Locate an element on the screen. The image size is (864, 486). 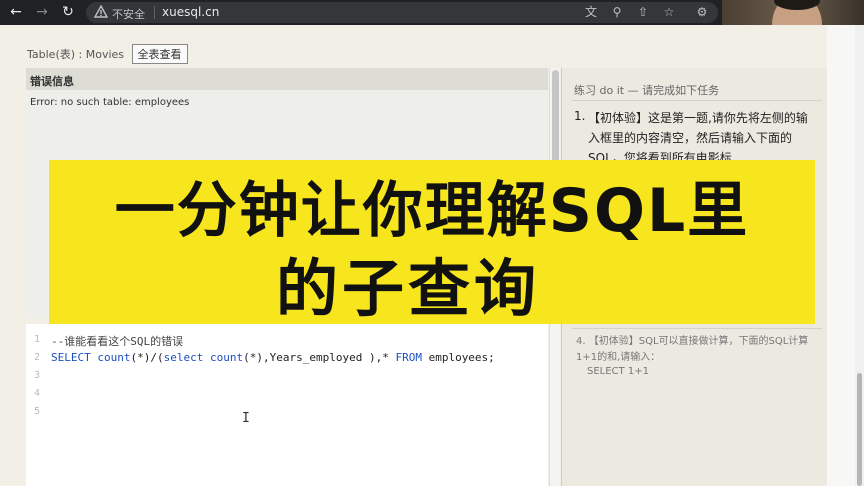
keyword-from: FROM is located at coordinates (408, 357).